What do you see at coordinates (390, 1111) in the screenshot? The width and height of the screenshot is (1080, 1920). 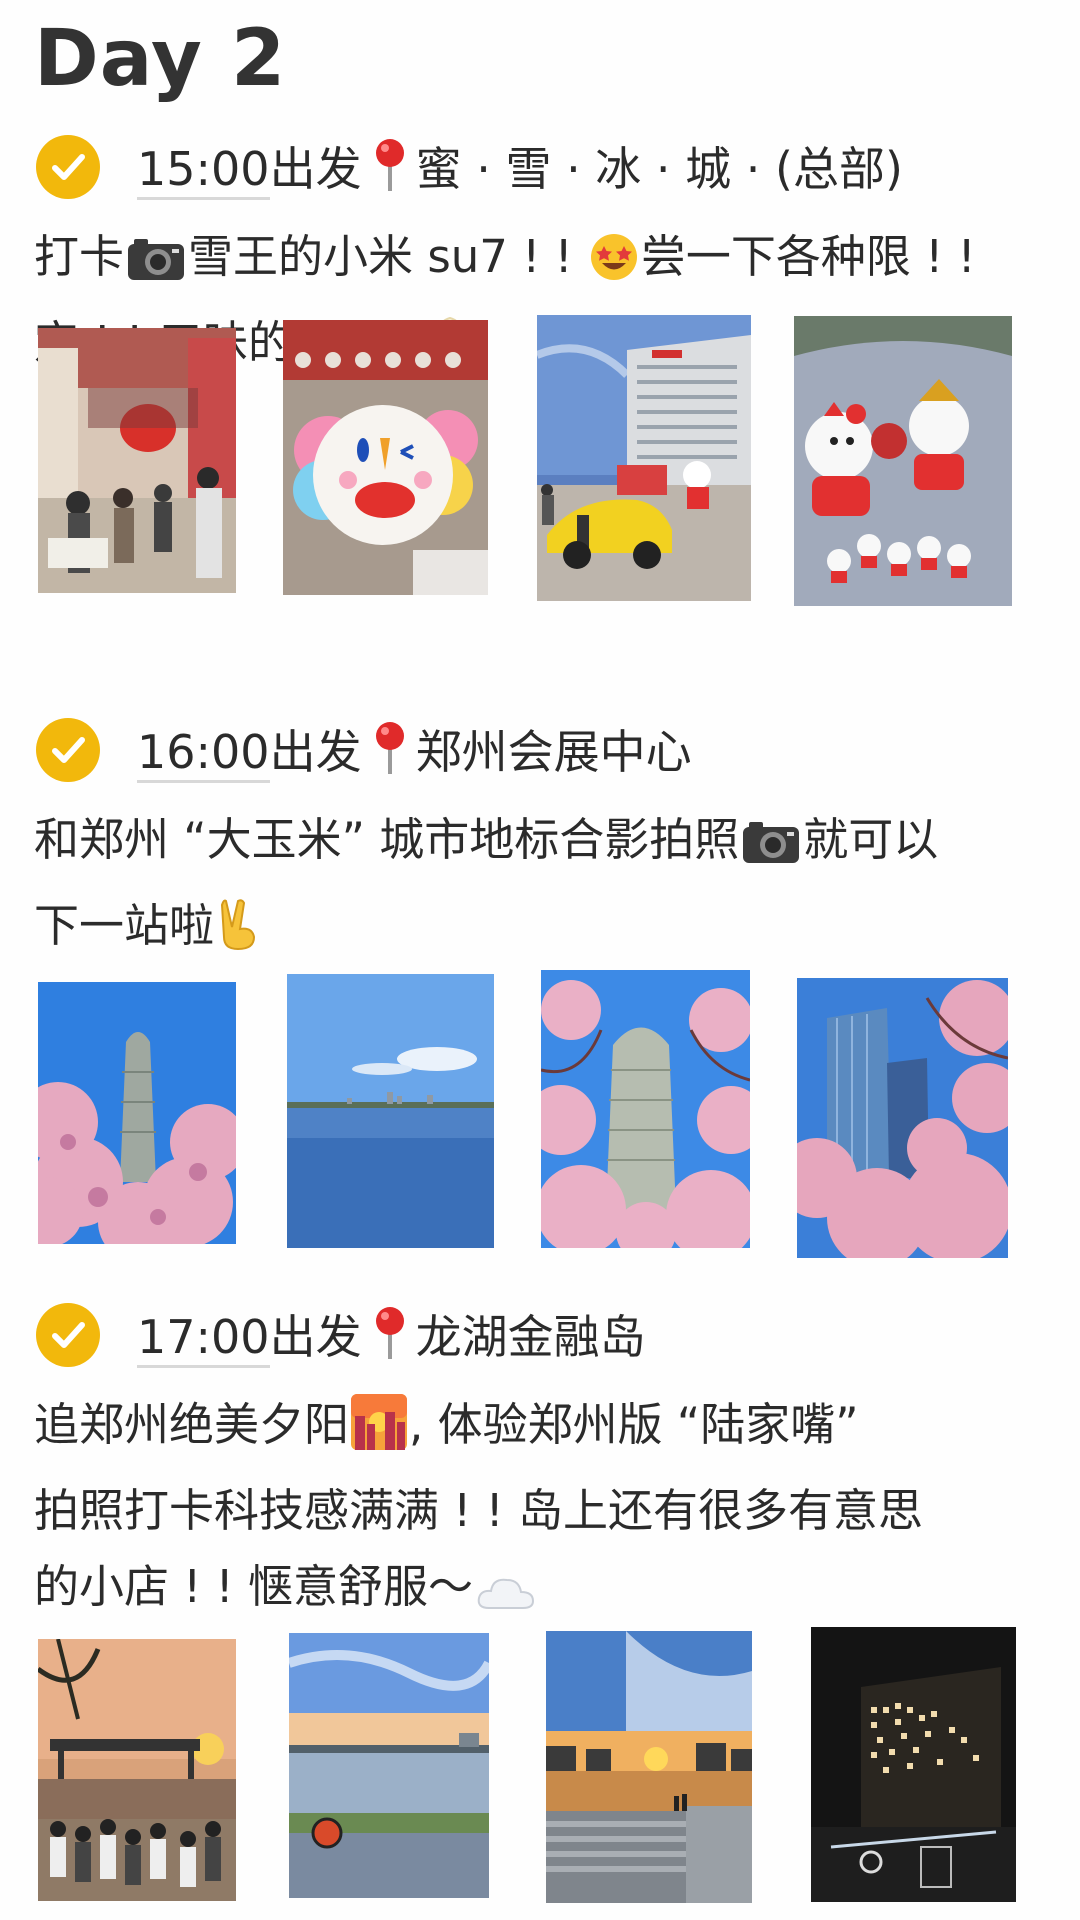 I see `photo-lake-view` at bounding box center [390, 1111].